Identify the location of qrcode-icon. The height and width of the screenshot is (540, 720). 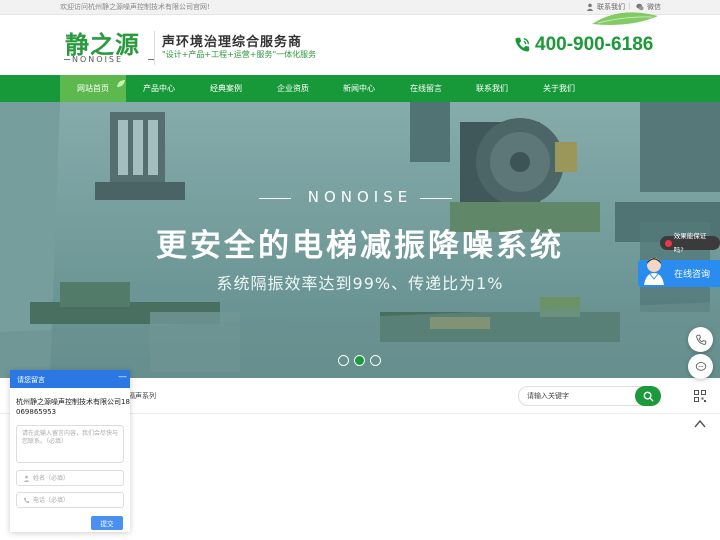
(700, 396).